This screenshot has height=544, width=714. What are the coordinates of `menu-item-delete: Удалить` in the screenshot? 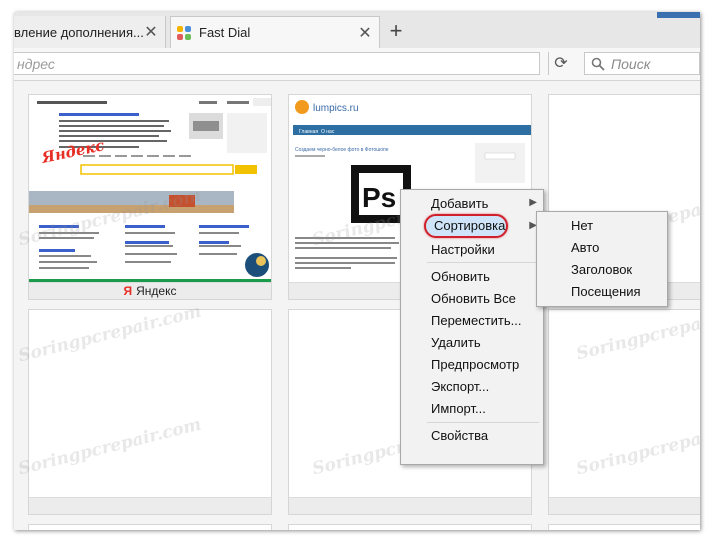 It's located at (456, 342).